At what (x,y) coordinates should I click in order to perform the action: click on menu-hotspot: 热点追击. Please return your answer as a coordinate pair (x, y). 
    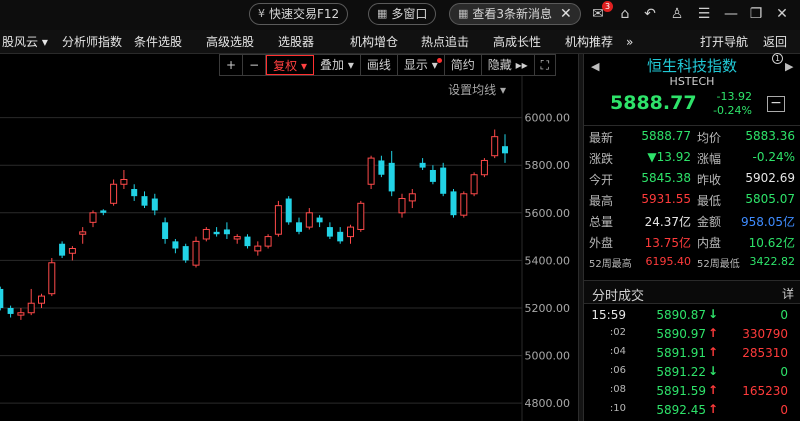
    Looking at the image, I should click on (445, 42).